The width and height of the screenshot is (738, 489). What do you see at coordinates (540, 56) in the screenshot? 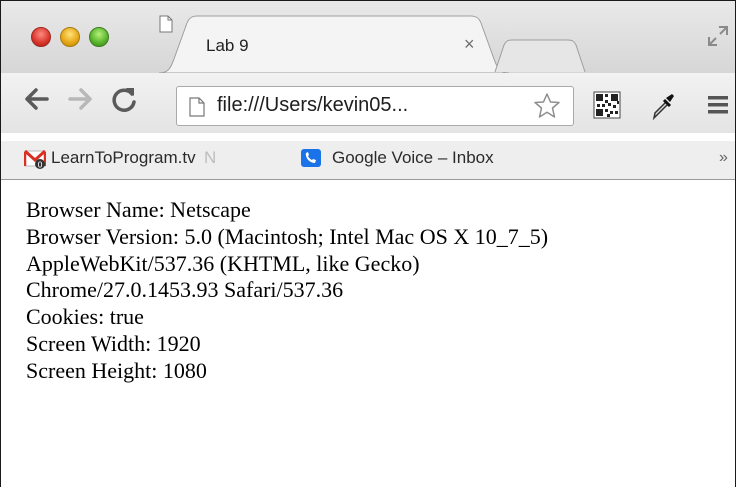
I see `new-tab-button` at bounding box center [540, 56].